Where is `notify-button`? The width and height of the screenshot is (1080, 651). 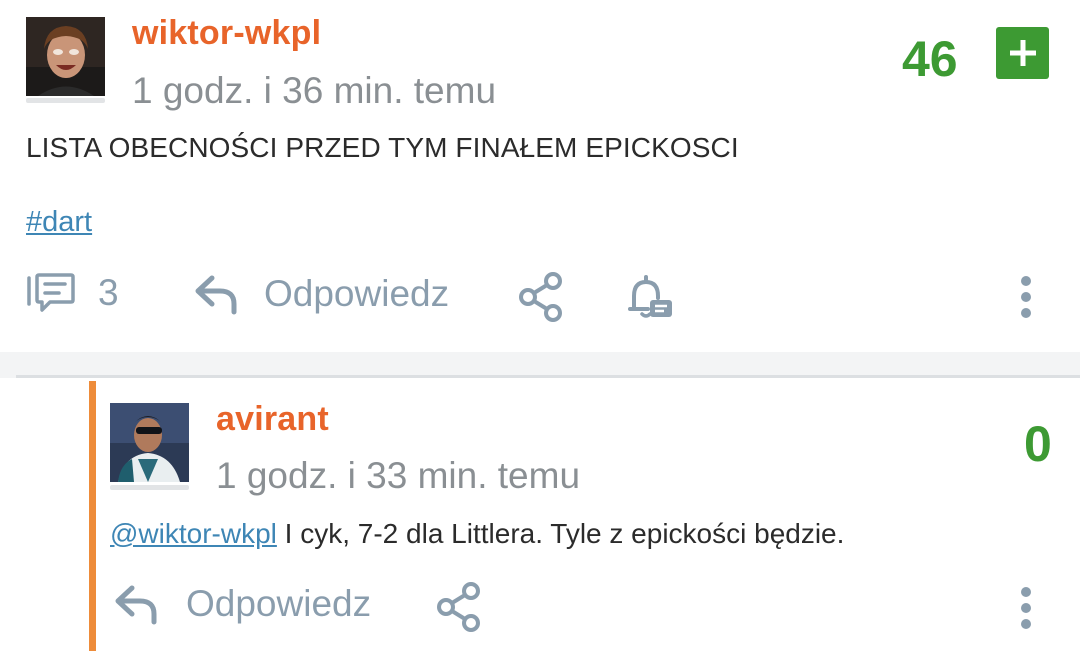 notify-button is located at coordinates (650, 297).